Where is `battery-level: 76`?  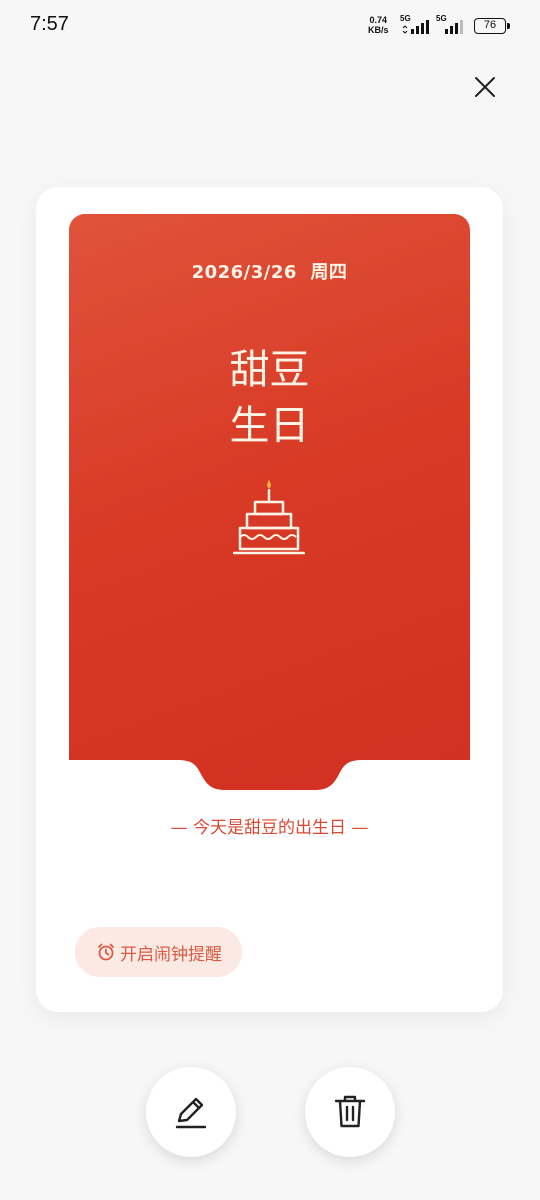 battery-level: 76 is located at coordinates (490, 25).